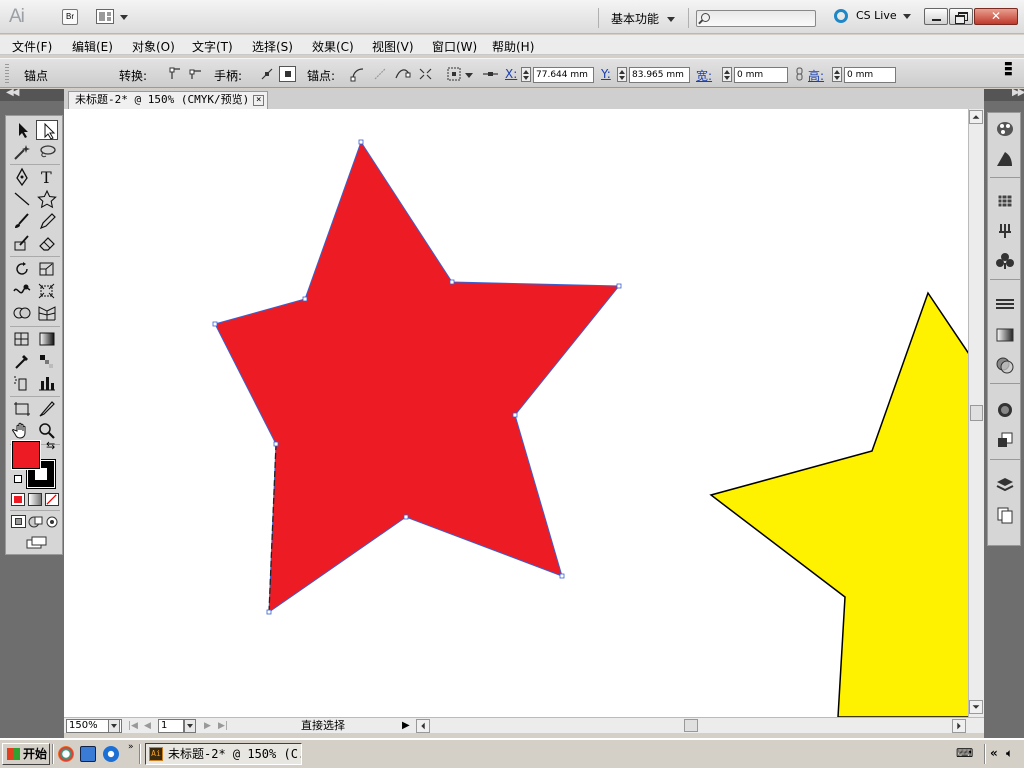  Describe the element at coordinates (727, 74) in the screenshot. I see `width-stepper` at that location.